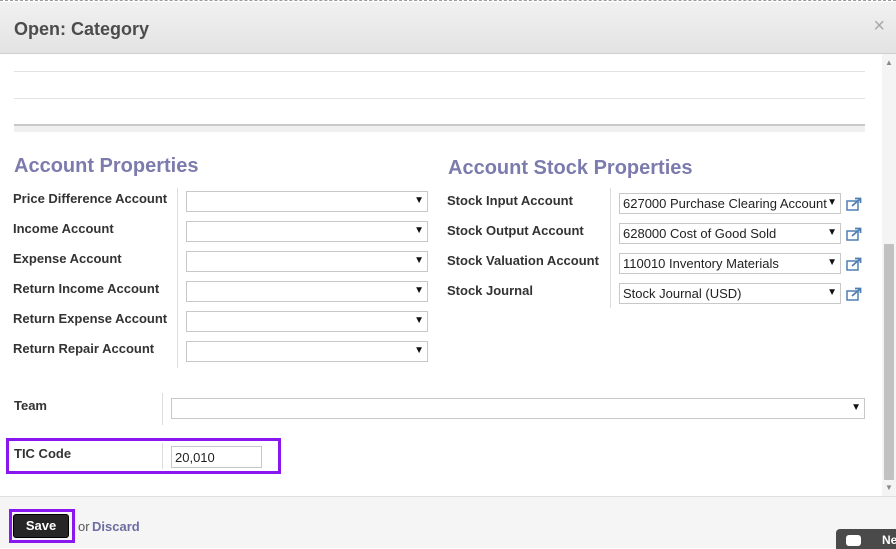 The height and width of the screenshot is (549, 896). Describe the element at coordinates (307, 201) in the screenshot. I see `price-difference-account-select: ▼` at that location.